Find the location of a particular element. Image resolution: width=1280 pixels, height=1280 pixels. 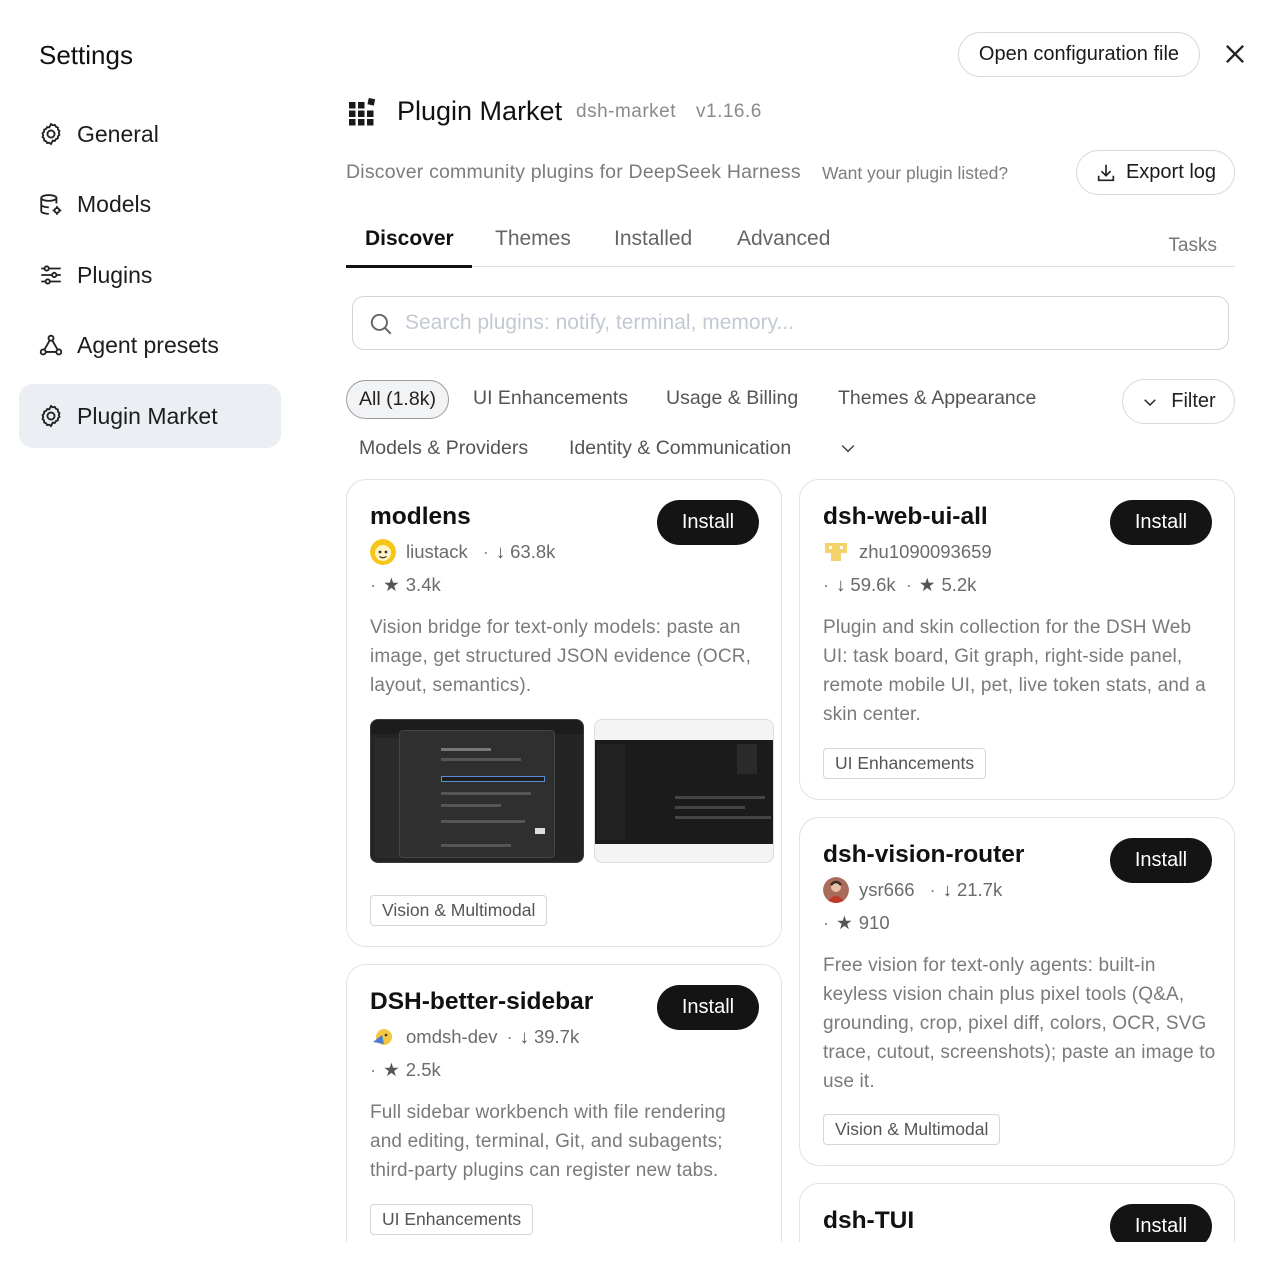

tab-themes: Themes is located at coordinates (533, 239).